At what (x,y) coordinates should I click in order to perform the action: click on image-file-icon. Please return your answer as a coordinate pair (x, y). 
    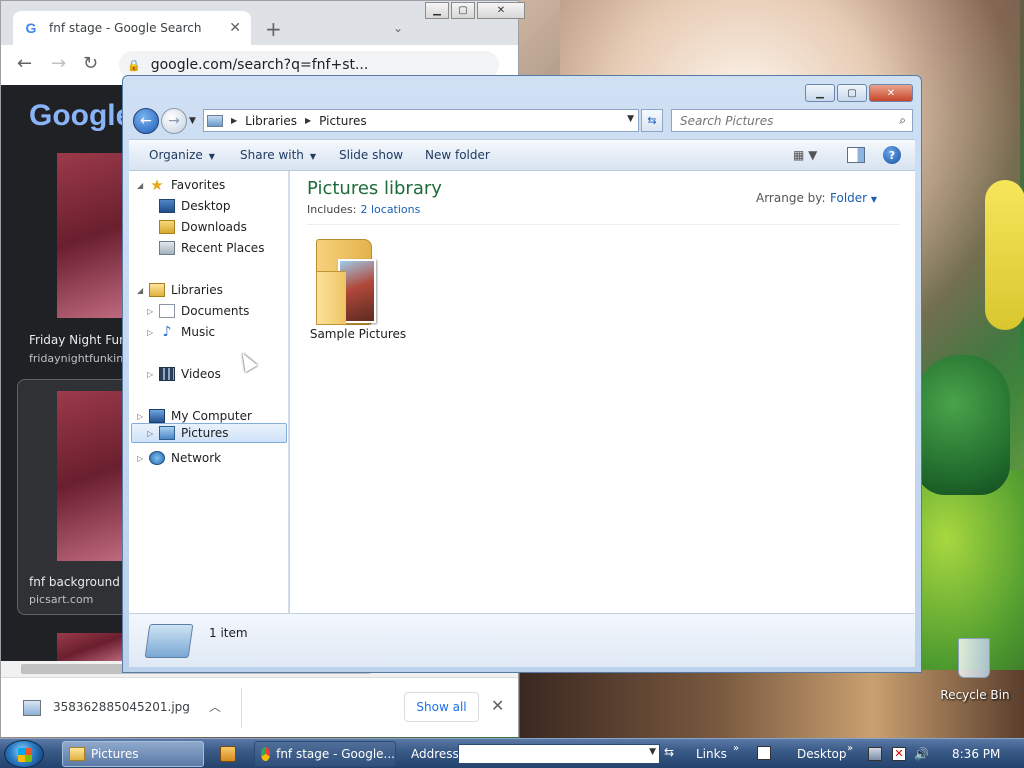
    Looking at the image, I should click on (32, 708).